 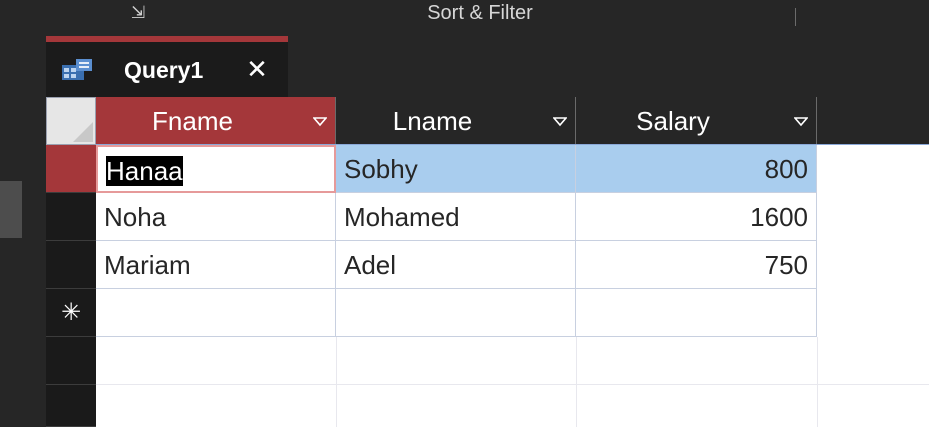 I want to click on nav-pane-scroll-thumb, so click(x=11, y=209).